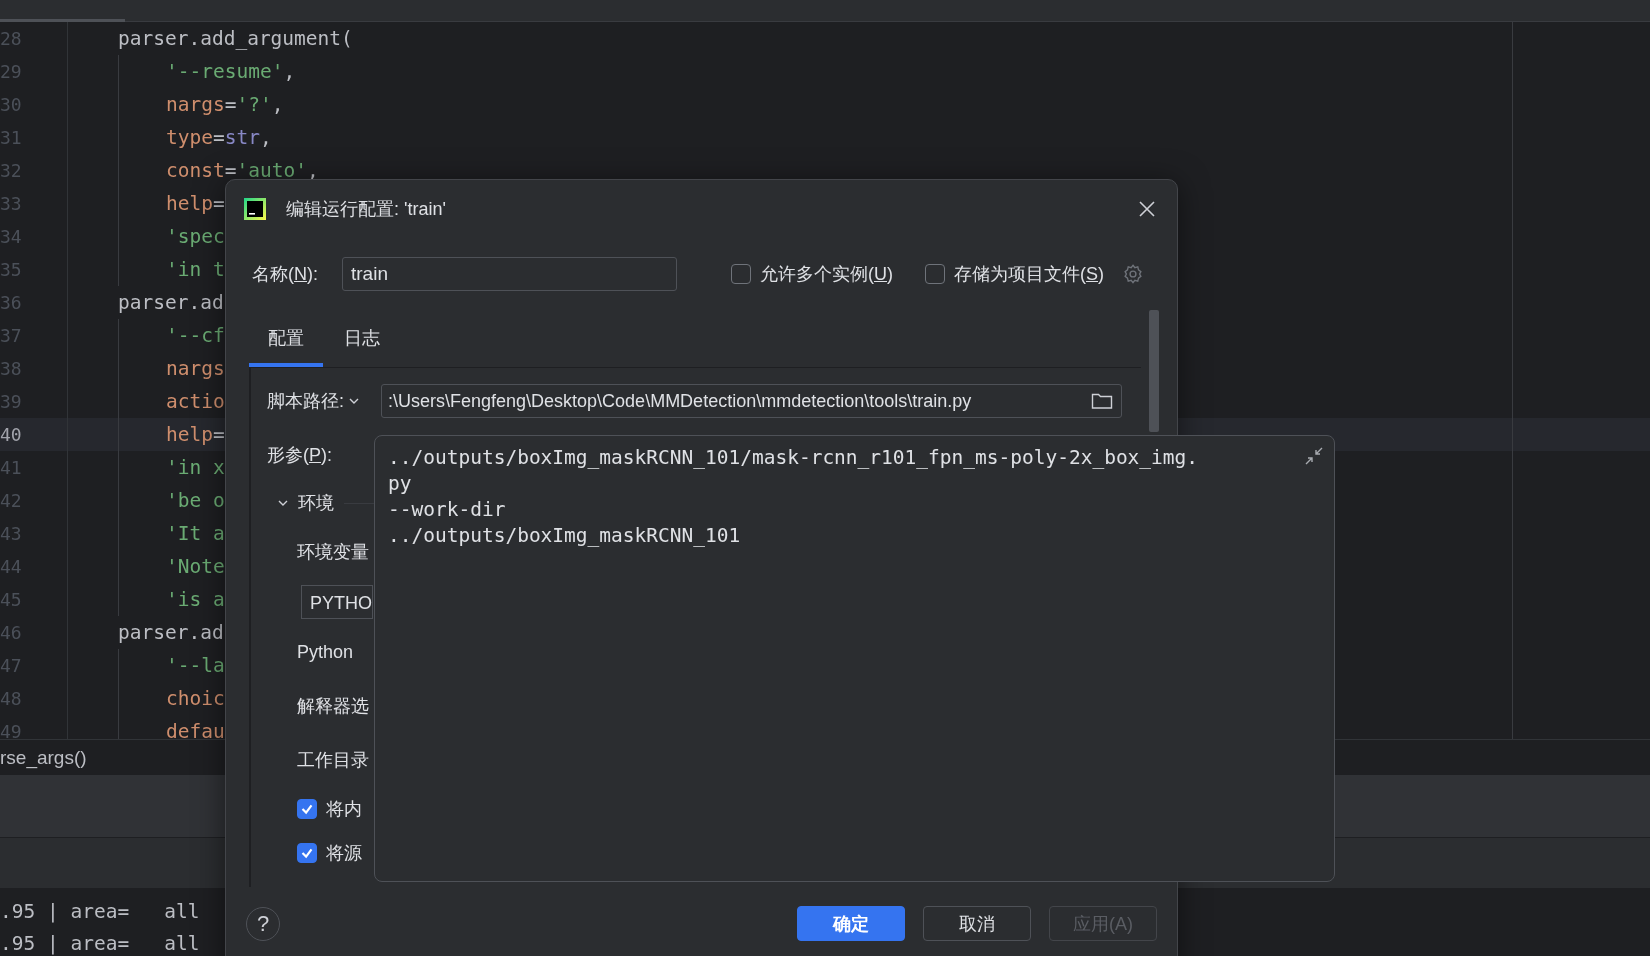  What do you see at coordinates (400, 484) in the screenshot?
I see `argument-text: py` at bounding box center [400, 484].